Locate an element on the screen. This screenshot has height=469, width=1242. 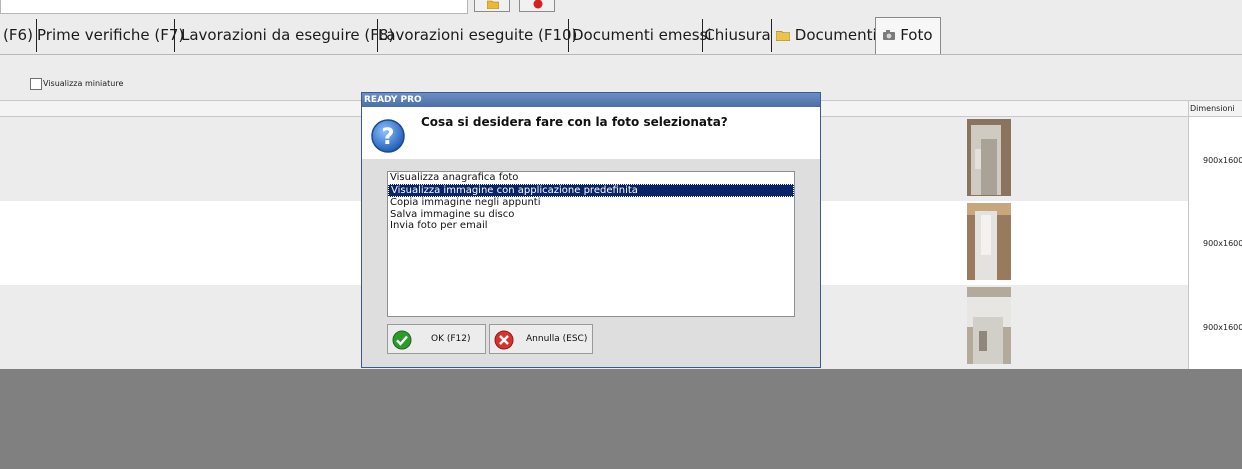
tab-f6: (F6) is located at coordinates (18, 35).